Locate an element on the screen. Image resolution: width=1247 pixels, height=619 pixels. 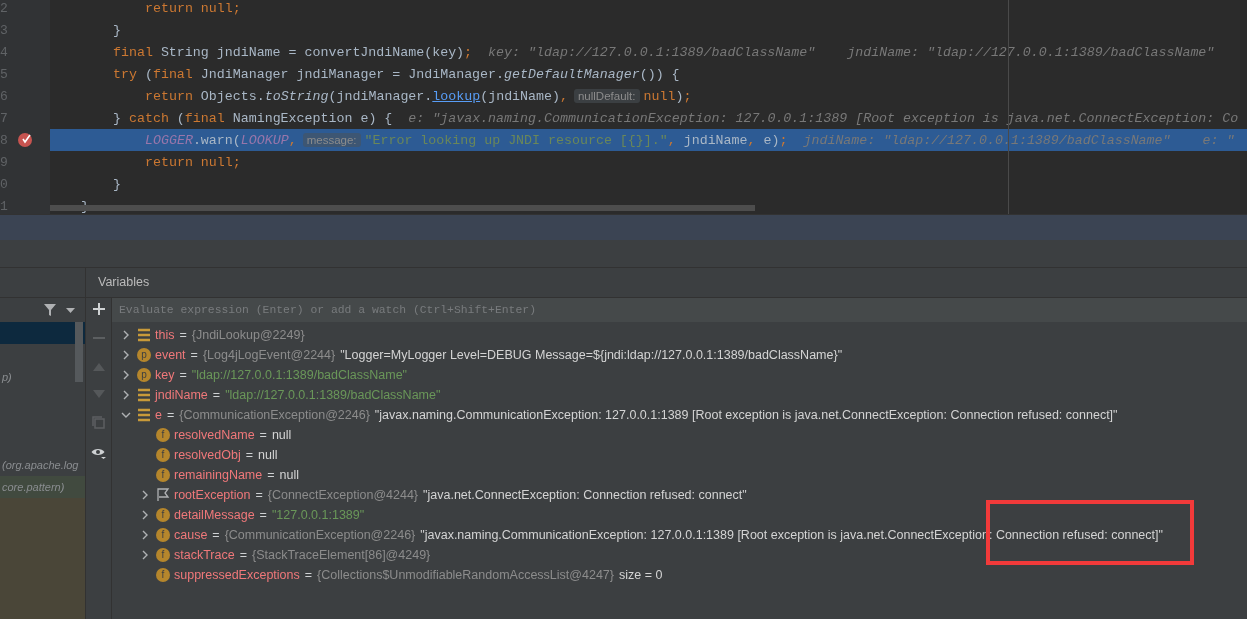
variable-value: "javax.naming.CommunicationException: 127.0.0.1:1389 [Root exception is java.net.ConnectException: Connection refused: connect]" is located at coordinates (746, 415).